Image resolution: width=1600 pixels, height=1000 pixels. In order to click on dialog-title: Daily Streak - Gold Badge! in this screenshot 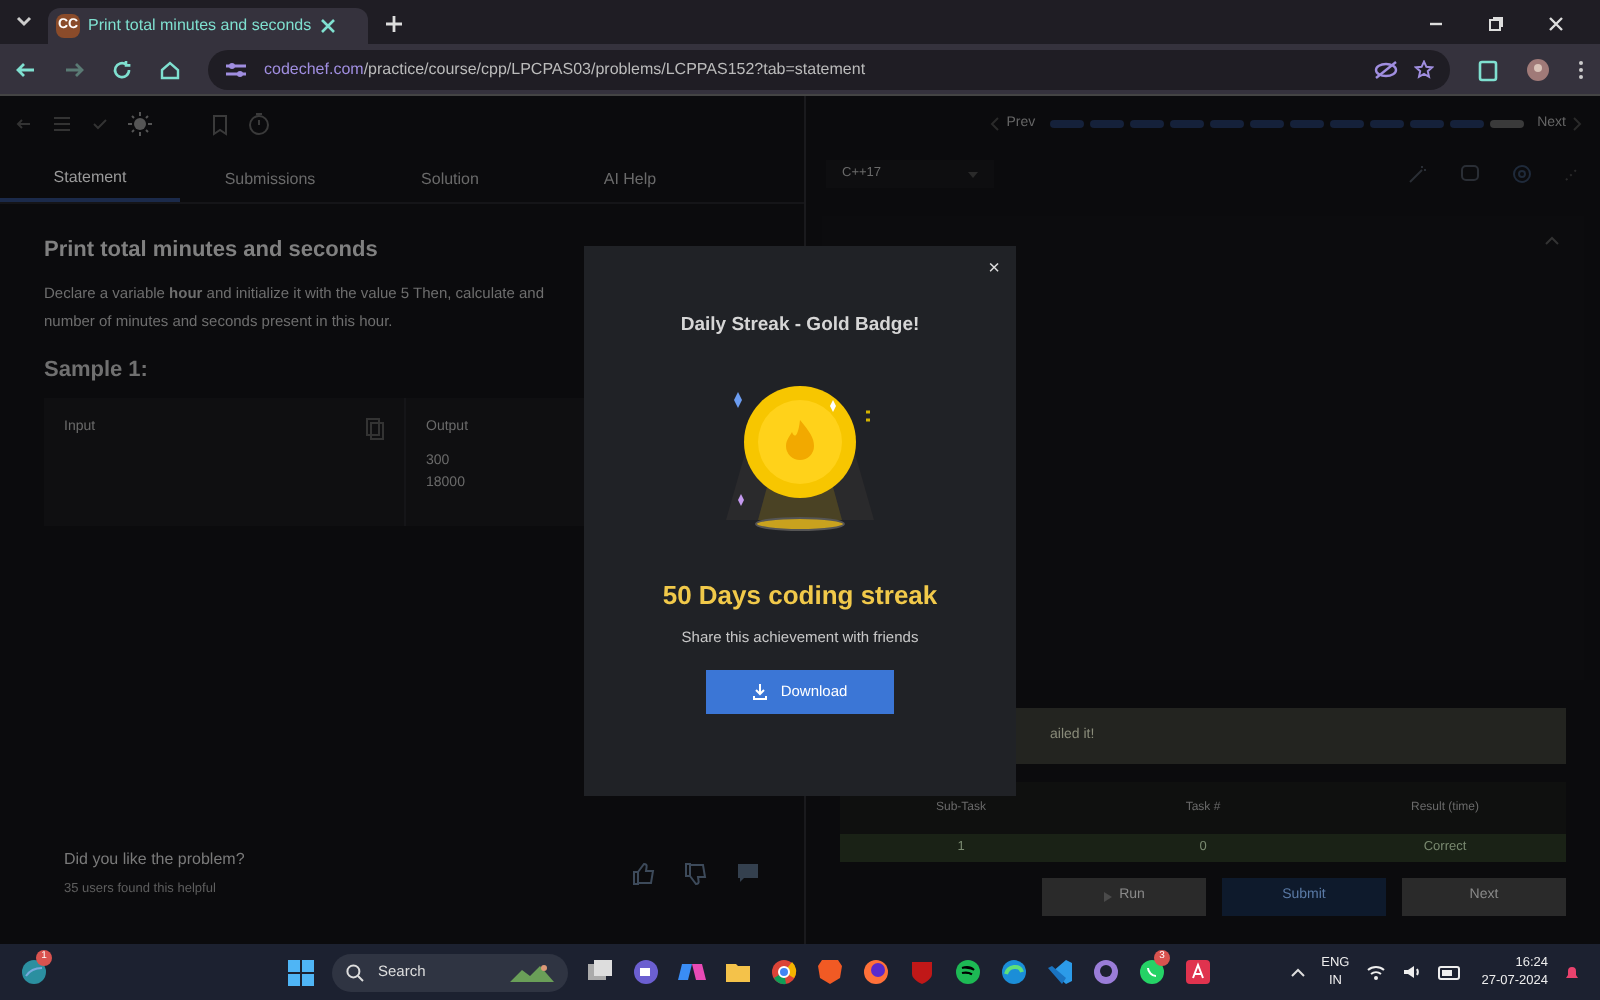, I will do `click(800, 326)`.